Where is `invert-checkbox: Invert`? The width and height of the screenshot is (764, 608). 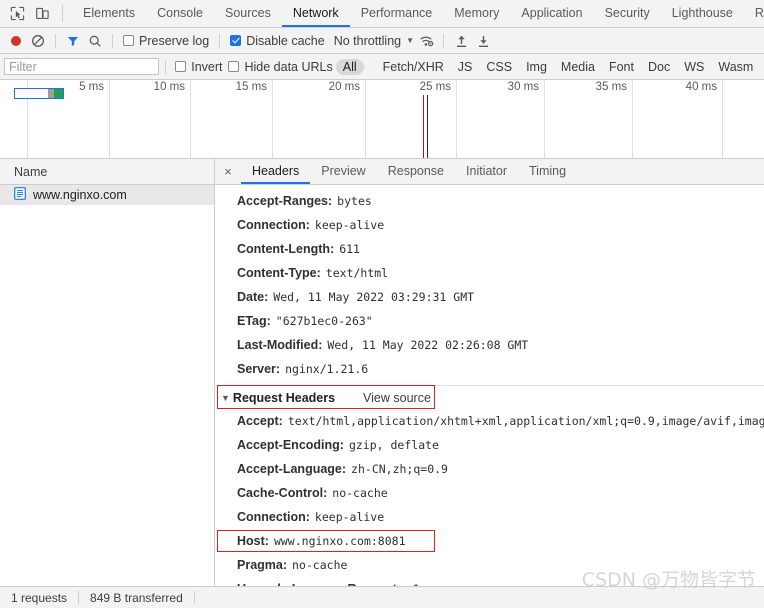 invert-checkbox: Invert is located at coordinates (198, 67).